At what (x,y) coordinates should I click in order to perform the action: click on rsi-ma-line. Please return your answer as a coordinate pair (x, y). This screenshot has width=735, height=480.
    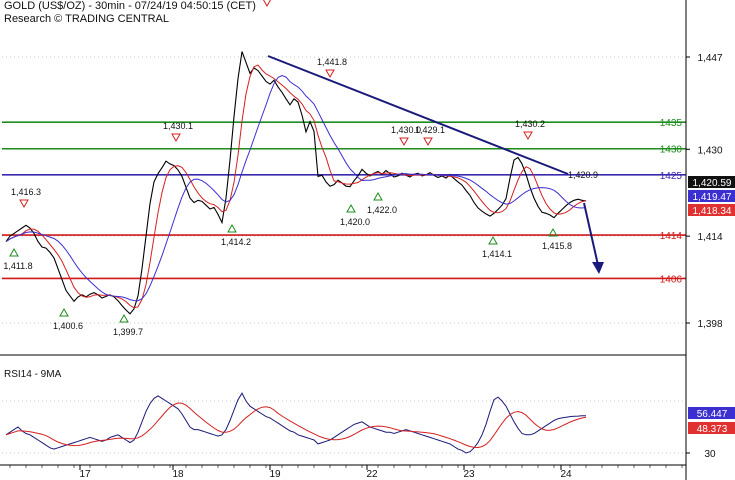
    Looking at the image, I should click on (296, 425).